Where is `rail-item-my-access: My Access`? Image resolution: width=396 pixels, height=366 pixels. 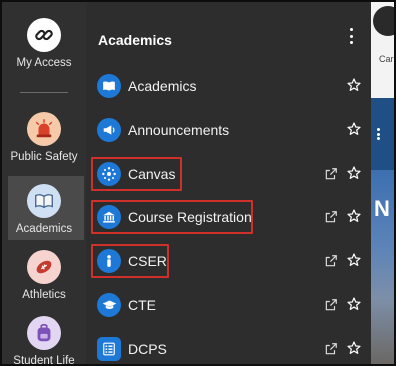
rail-item-my-access: My Access is located at coordinates (44, 43).